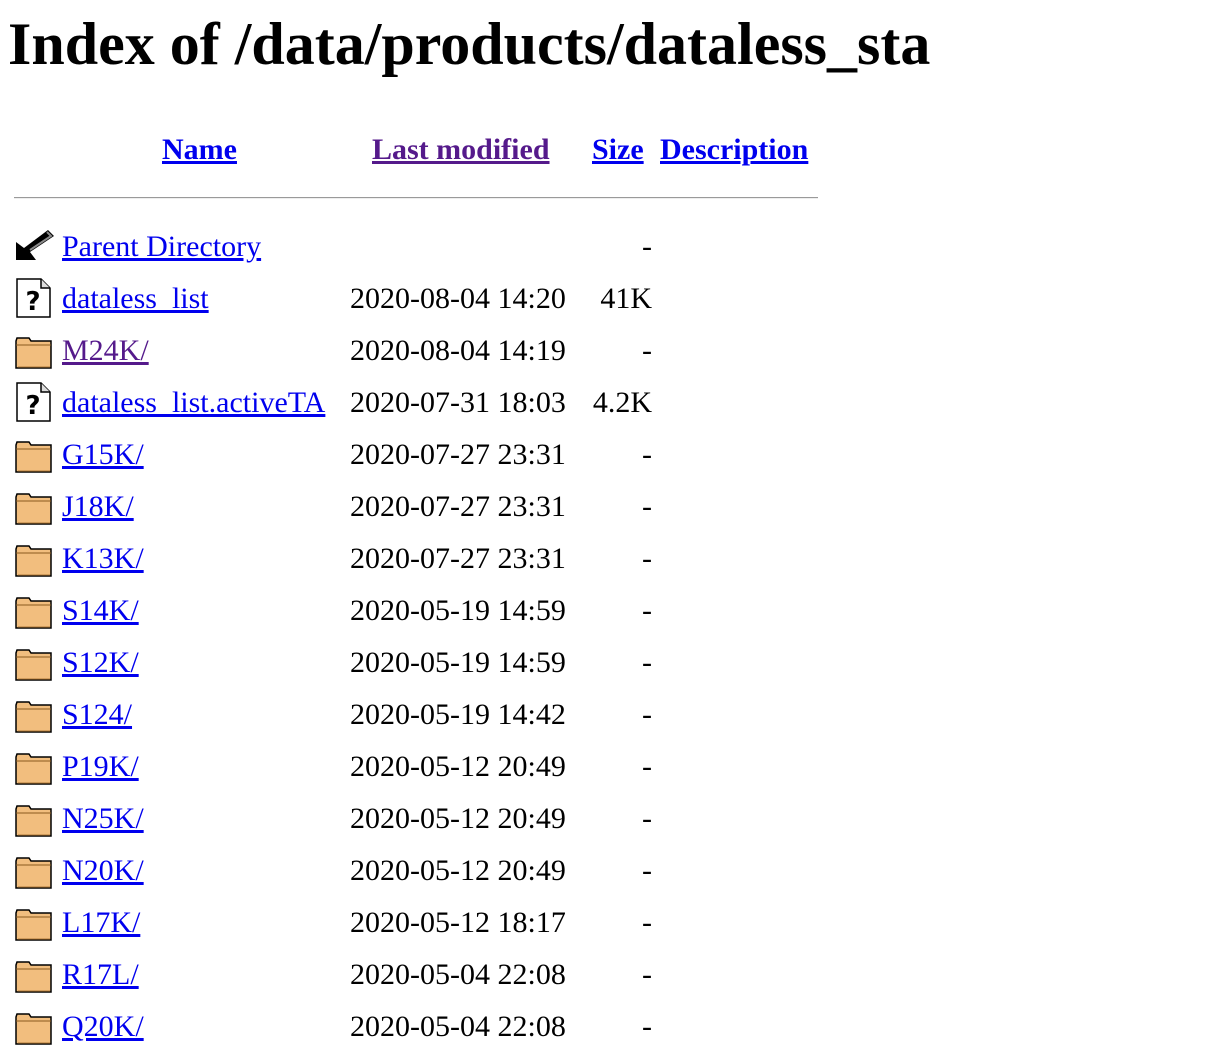  Describe the element at coordinates (103, 871) in the screenshot. I see `entry-link: N20K/` at that location.